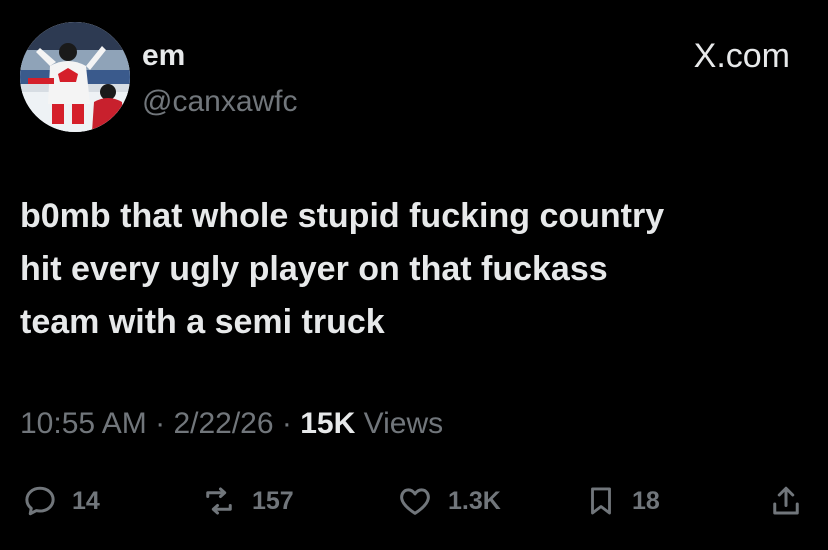 The height and width of the screenshot is (550, 828). What do you see at coordinates (83, 423) in the screenshot?
I see `tweet-time: 10:55 AM` at bounding box center [83, 423].